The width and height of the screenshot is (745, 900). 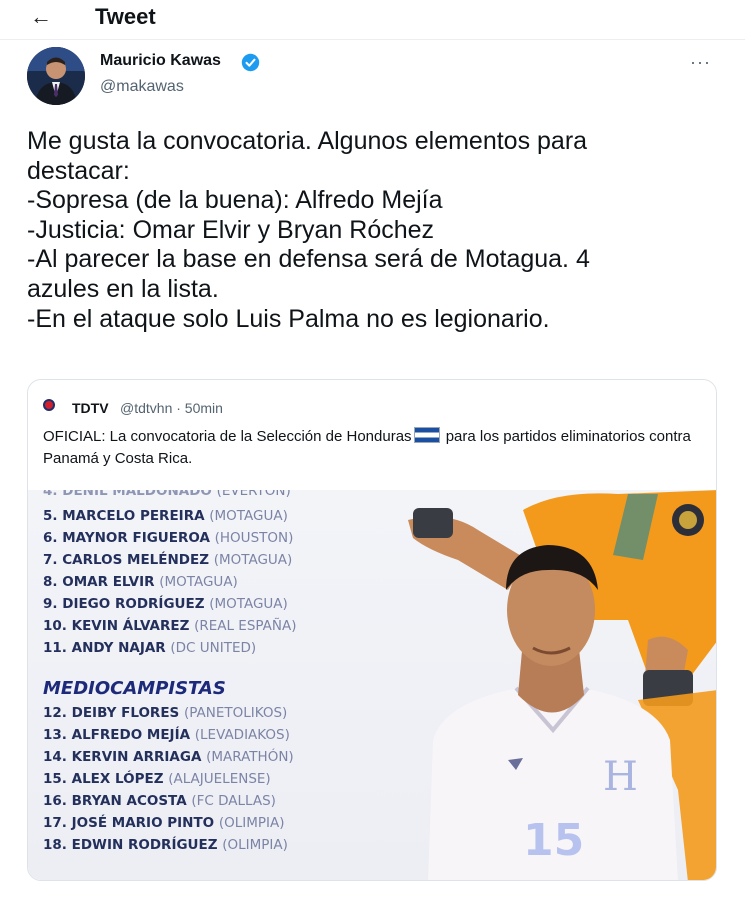 I want to click on top-bar: ← Tweet, so click(x=372, y=20).